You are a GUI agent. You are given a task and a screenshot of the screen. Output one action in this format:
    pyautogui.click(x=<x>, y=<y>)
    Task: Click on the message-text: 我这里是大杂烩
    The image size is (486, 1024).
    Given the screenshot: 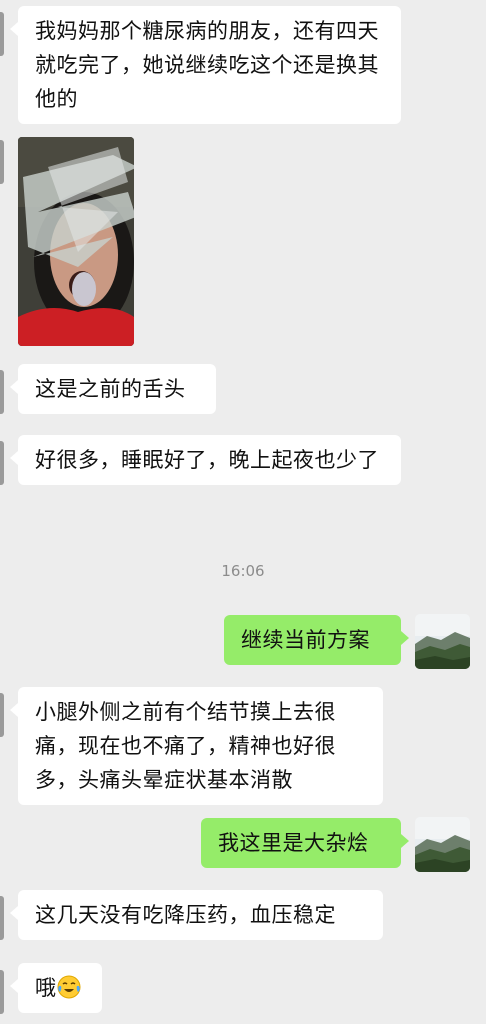 What is the action you would take?
    pyautogui.click(x=293, y=843)
    